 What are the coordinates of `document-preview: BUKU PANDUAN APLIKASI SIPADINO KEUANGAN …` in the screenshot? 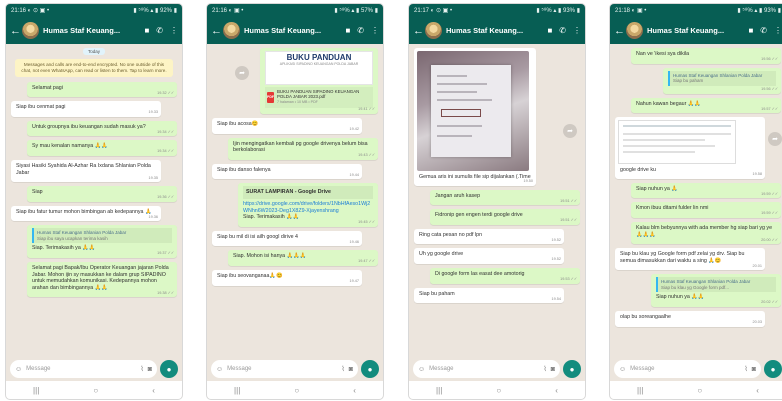 It's located at (319, 68).